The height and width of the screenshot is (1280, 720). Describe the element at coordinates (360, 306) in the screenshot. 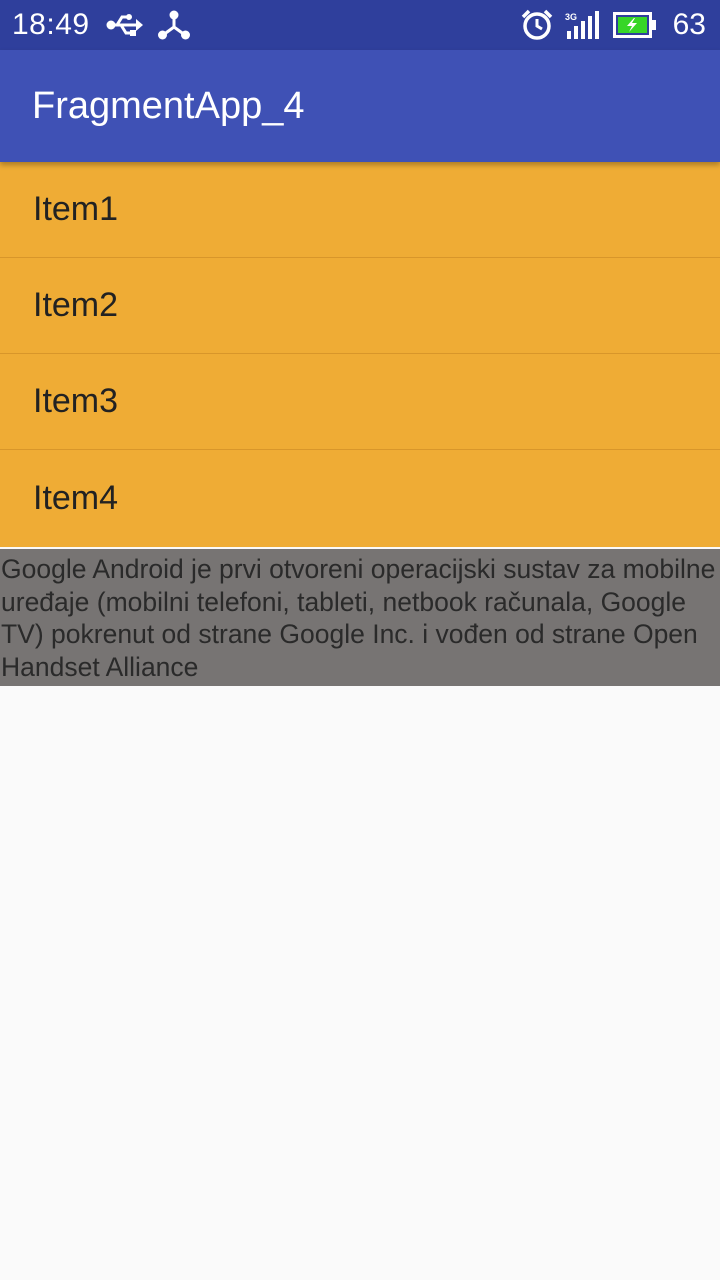

I see `list-item-2: Item2` at that location.